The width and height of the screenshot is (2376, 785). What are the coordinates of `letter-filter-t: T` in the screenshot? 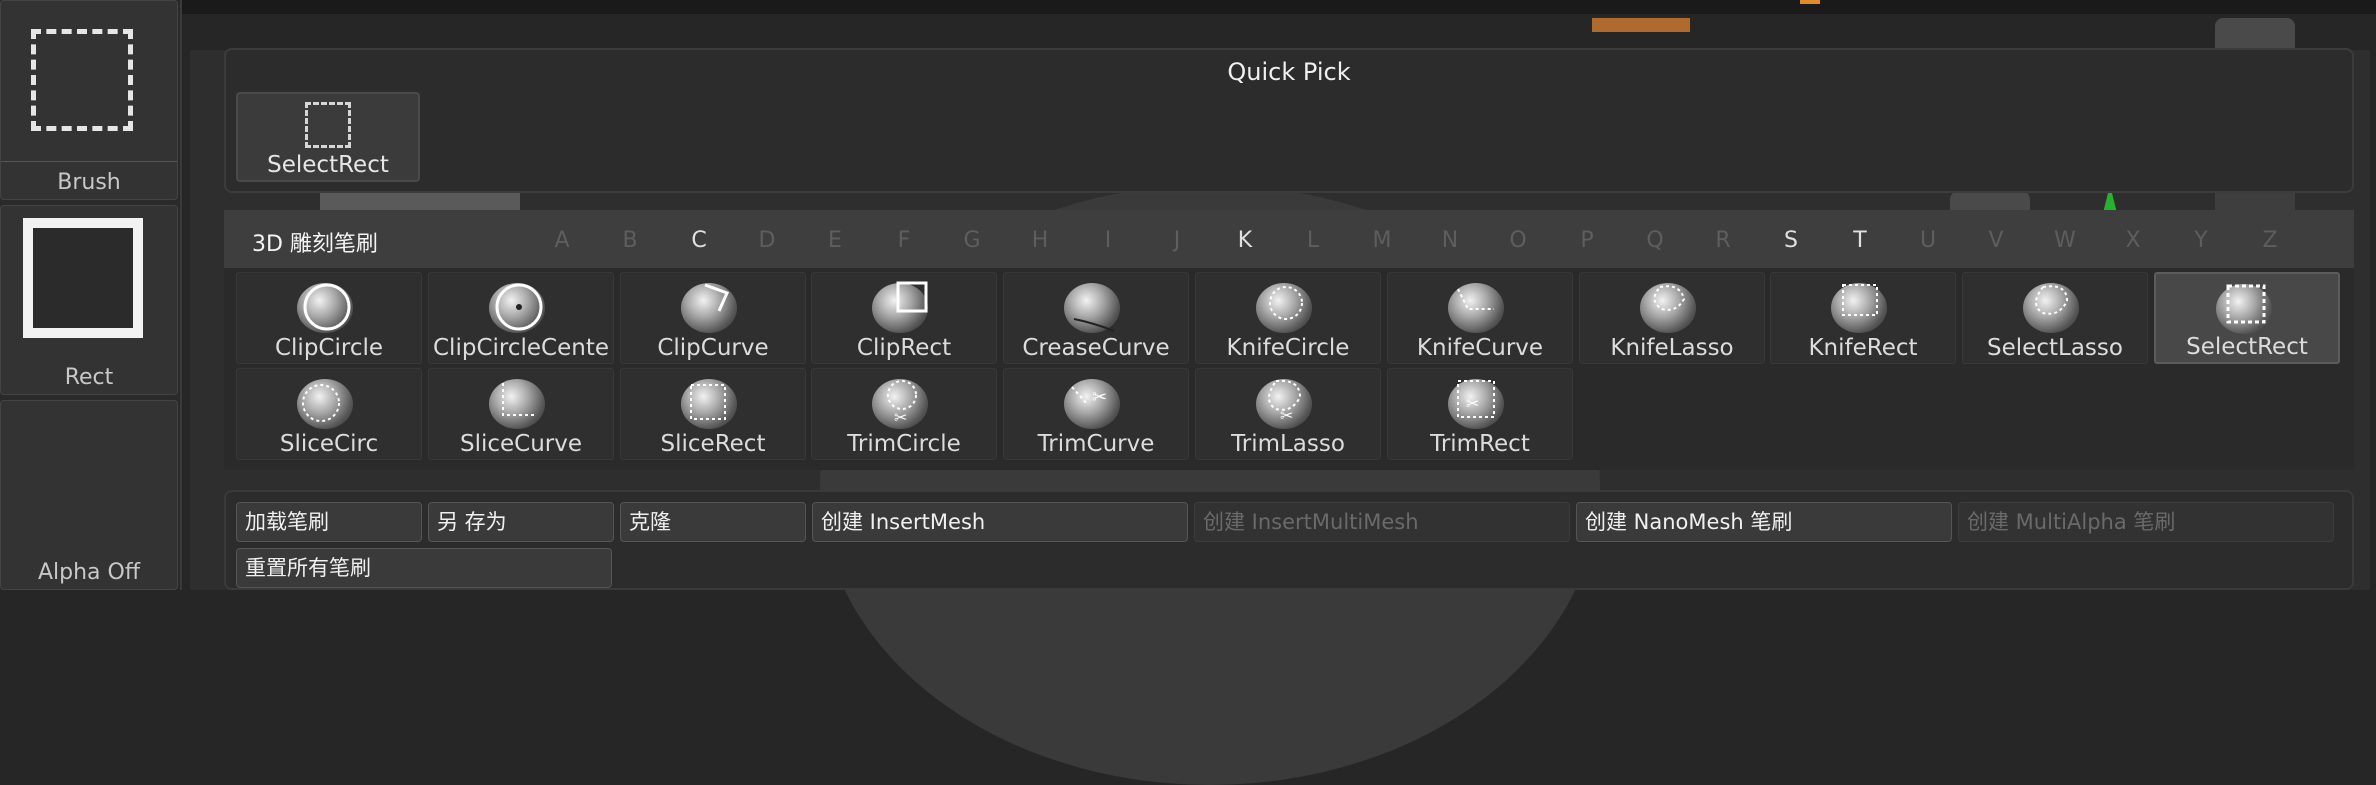 It's located at (1860, 240).